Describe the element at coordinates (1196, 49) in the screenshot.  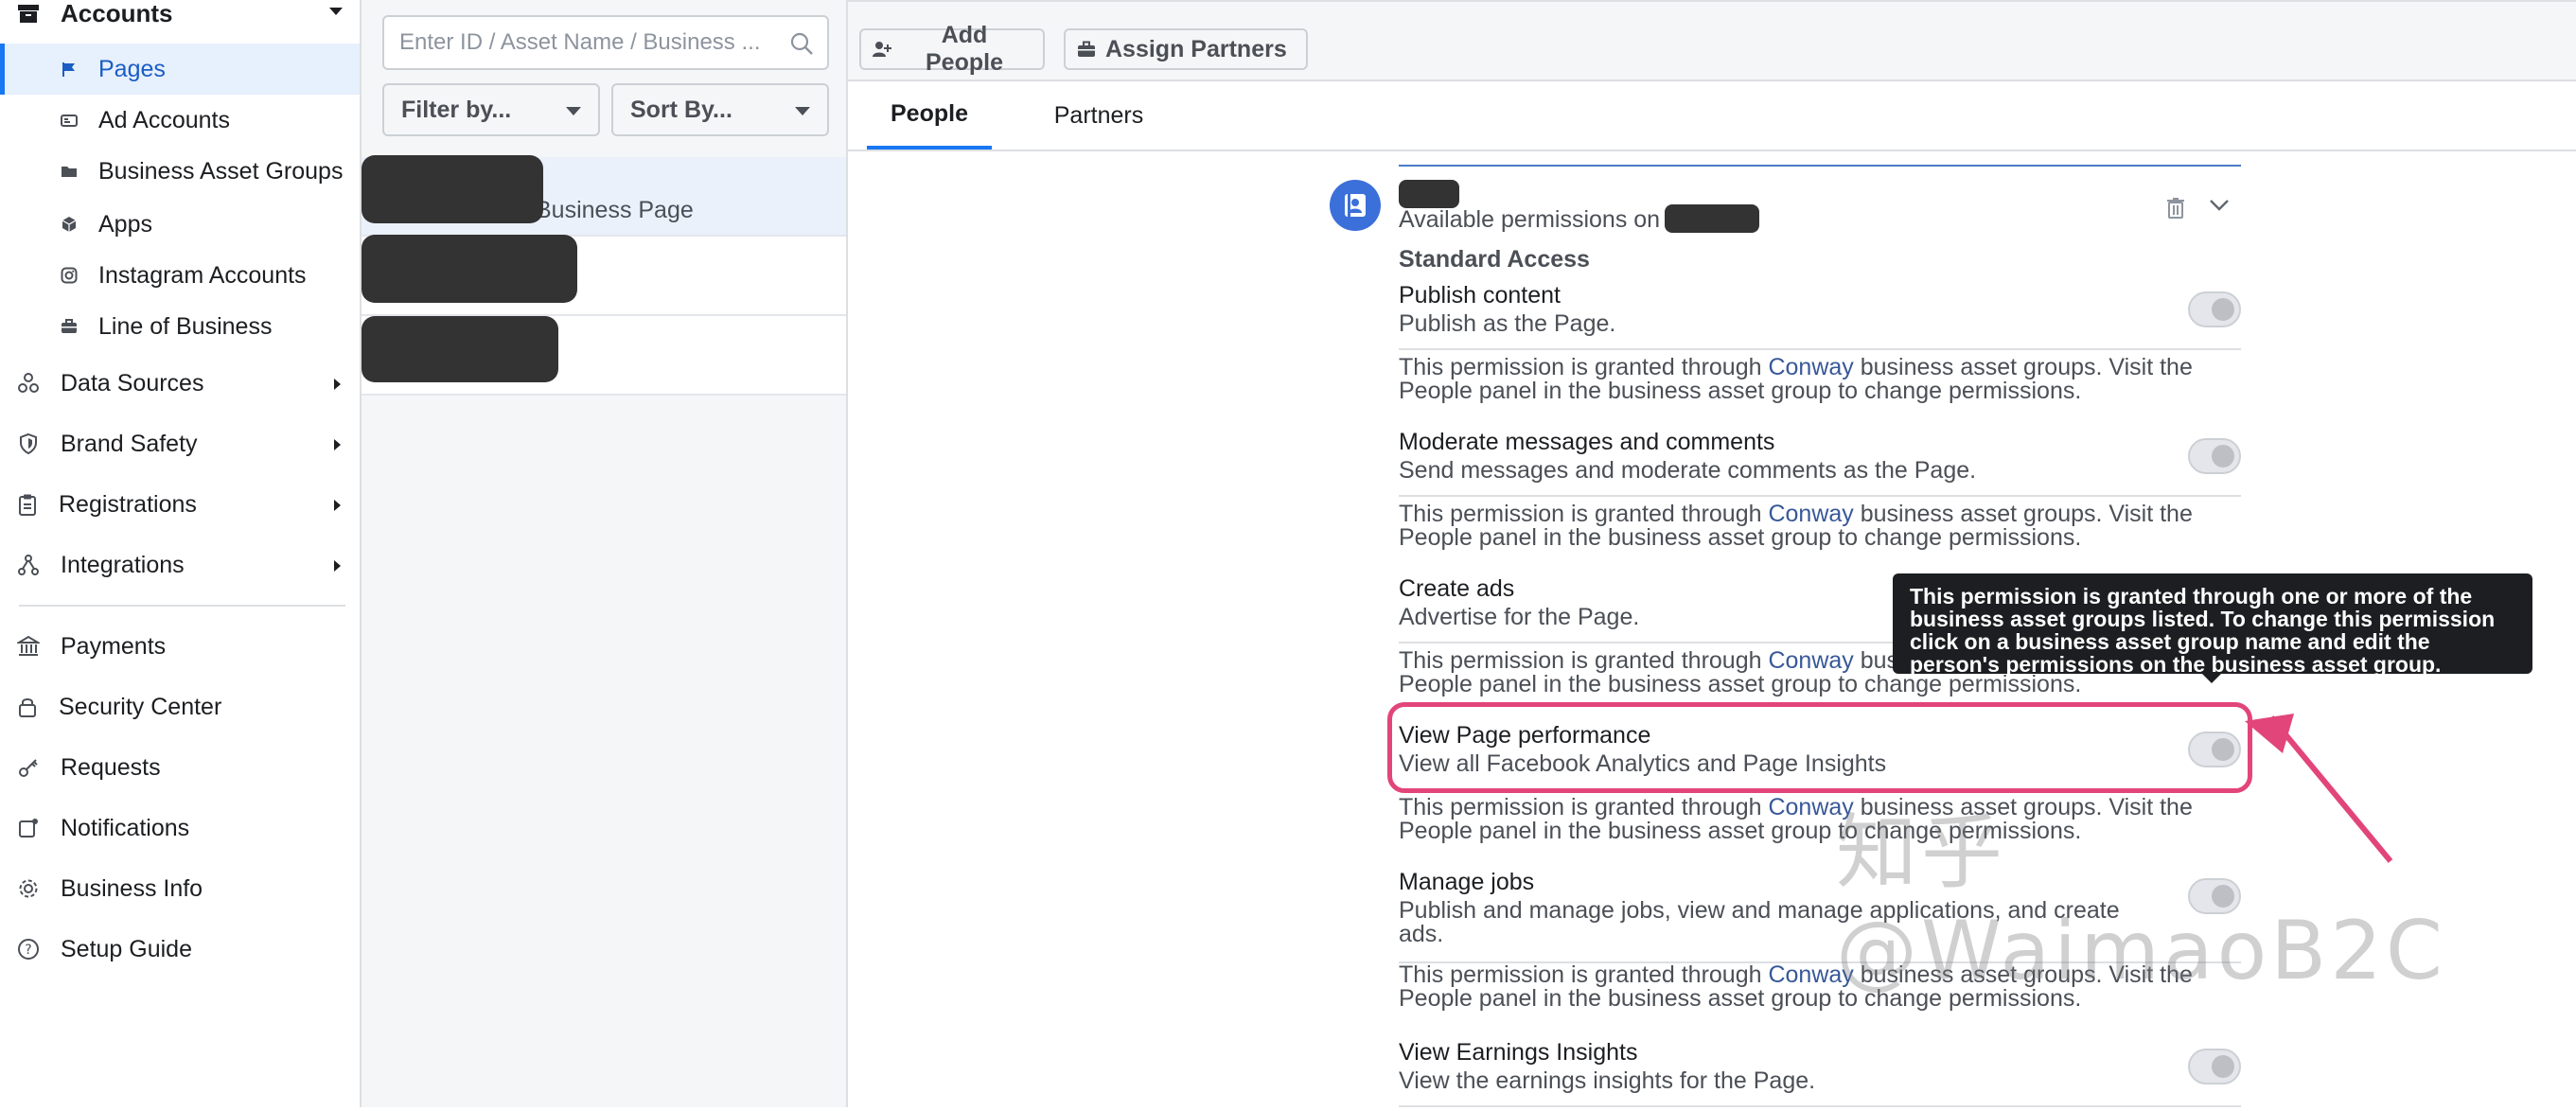
I see `assign-partners-label: Assign Partners` at that location.